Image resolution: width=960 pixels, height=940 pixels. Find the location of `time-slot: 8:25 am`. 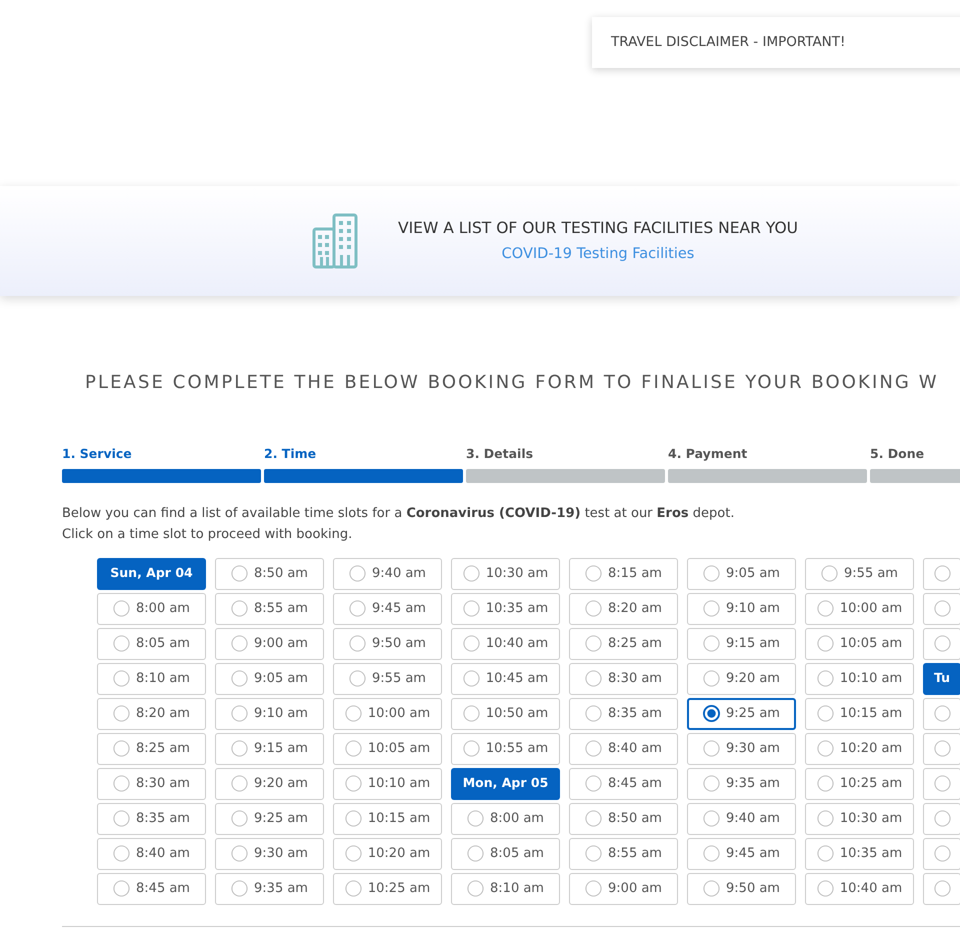

time-slot: 8:25 am is located at coordinates (623, 644).